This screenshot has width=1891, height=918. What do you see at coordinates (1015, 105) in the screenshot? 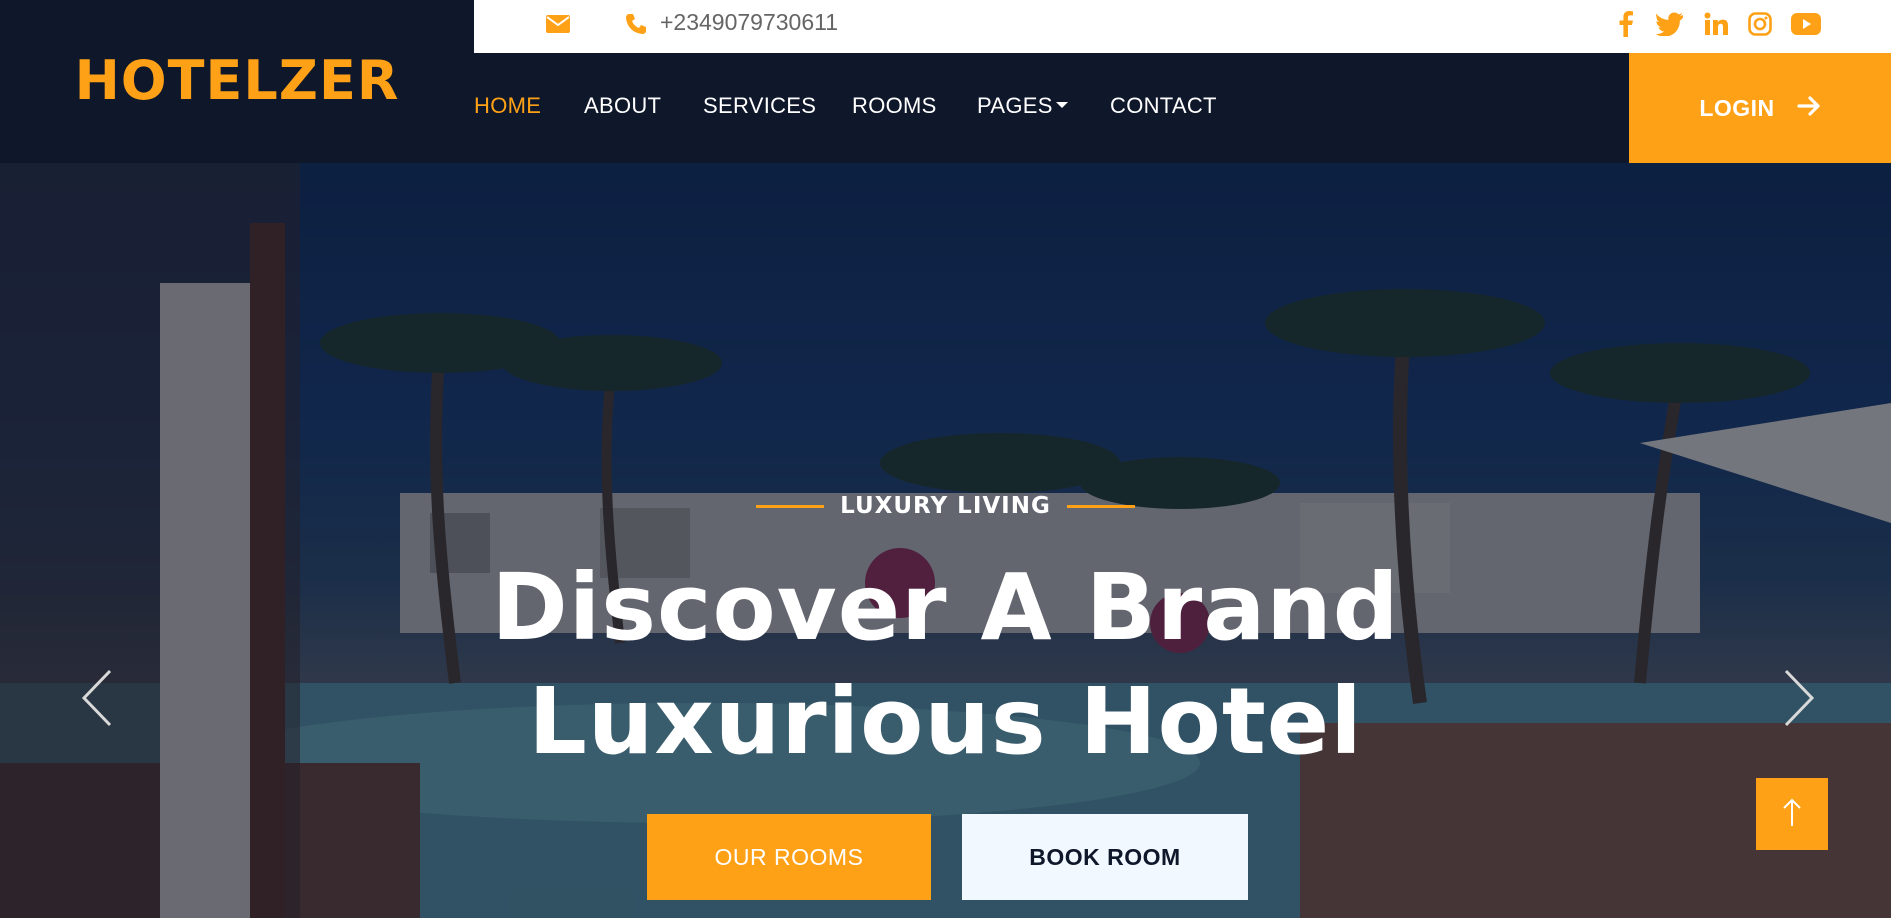
I see `nav-item-pages-label: PAGES` at bounding box center [1015, 105].